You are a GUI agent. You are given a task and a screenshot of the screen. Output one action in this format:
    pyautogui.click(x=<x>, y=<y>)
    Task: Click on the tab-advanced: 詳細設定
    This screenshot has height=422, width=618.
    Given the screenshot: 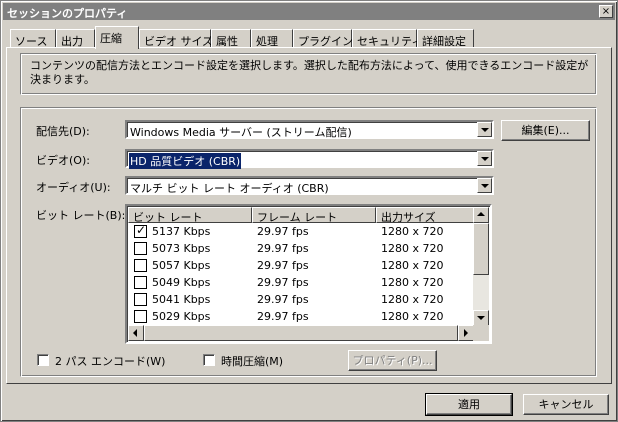 What is the action you would take?
    pyautogui.click(x=445, y=38)
    